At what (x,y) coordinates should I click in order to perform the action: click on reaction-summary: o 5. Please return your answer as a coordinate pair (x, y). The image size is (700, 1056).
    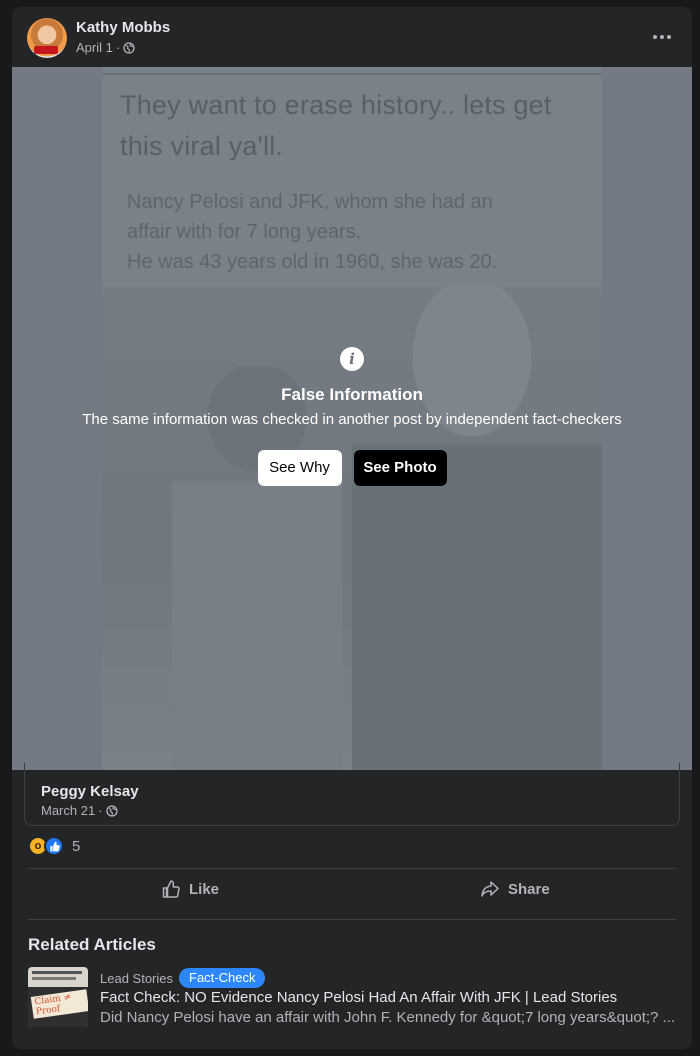
    Looking at the image, I should click on (54, 846).